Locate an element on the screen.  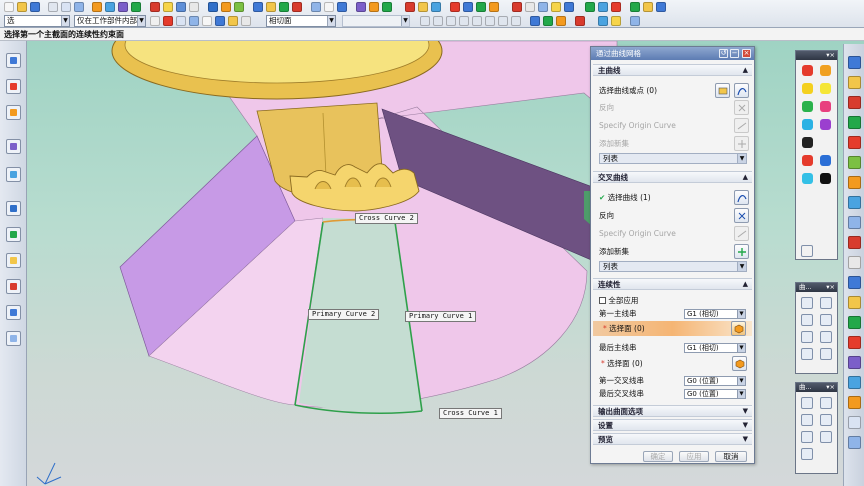
last-cross-select: G0 (位置) ▼ is located at coordinates (715, 394).